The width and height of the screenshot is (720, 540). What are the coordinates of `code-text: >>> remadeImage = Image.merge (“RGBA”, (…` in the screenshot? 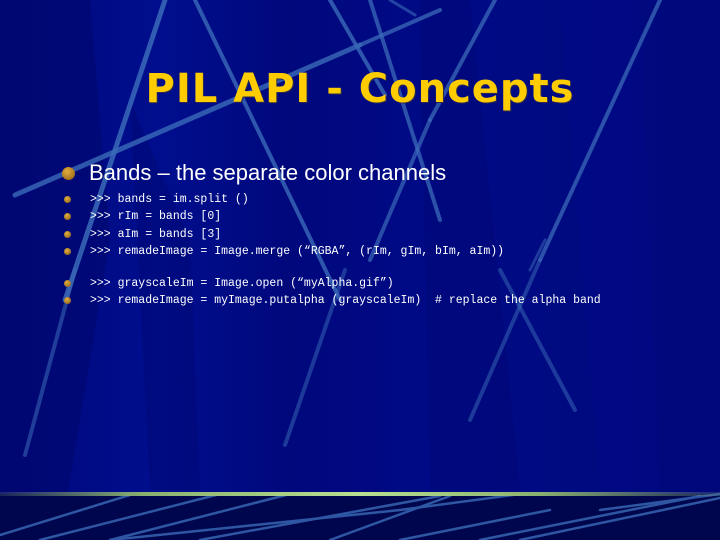 It's located at (297, 252).